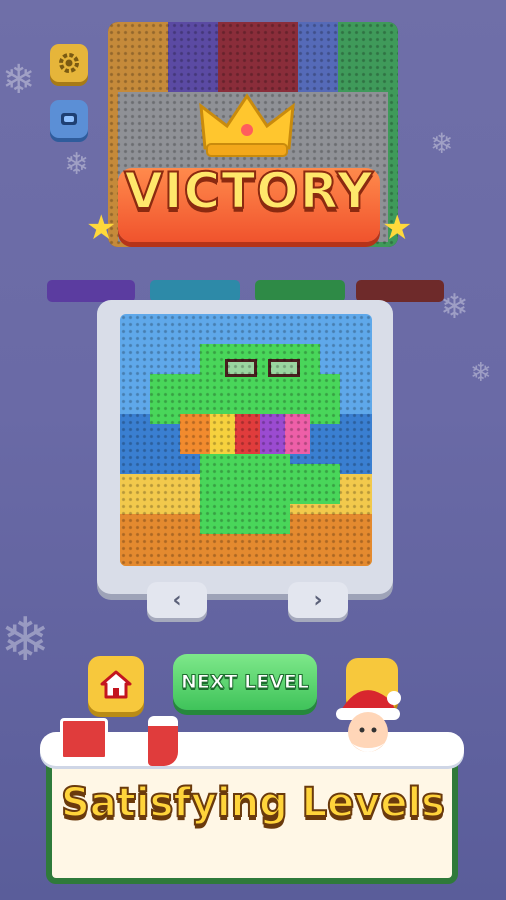  I want to click on collect-icon, so click(69, 119).